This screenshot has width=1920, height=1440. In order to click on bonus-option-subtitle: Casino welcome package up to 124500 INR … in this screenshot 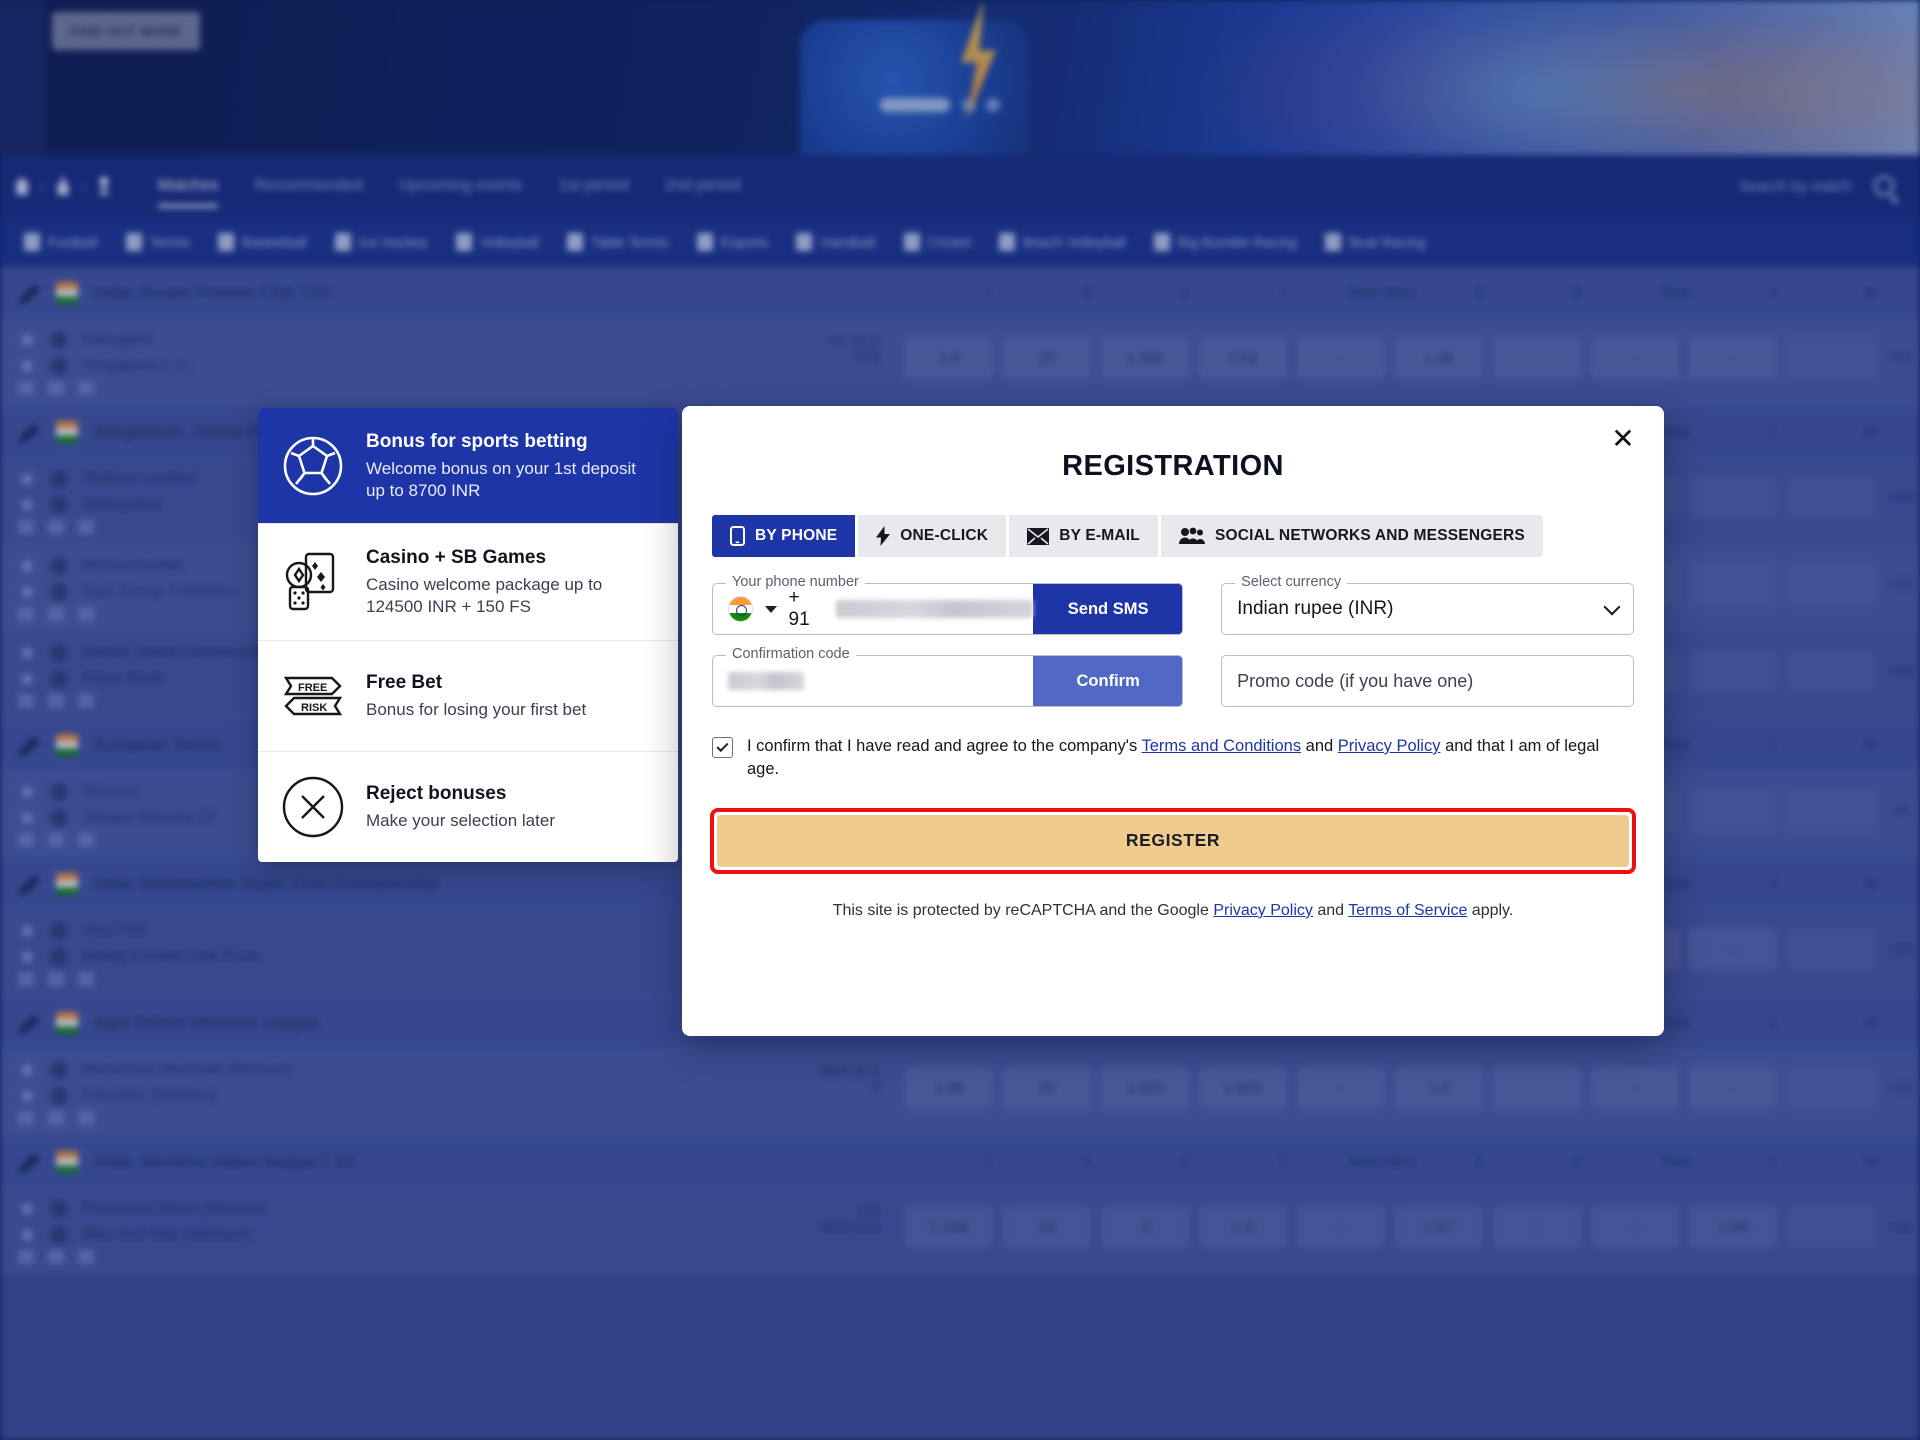, I will do `click(484, 595)`.